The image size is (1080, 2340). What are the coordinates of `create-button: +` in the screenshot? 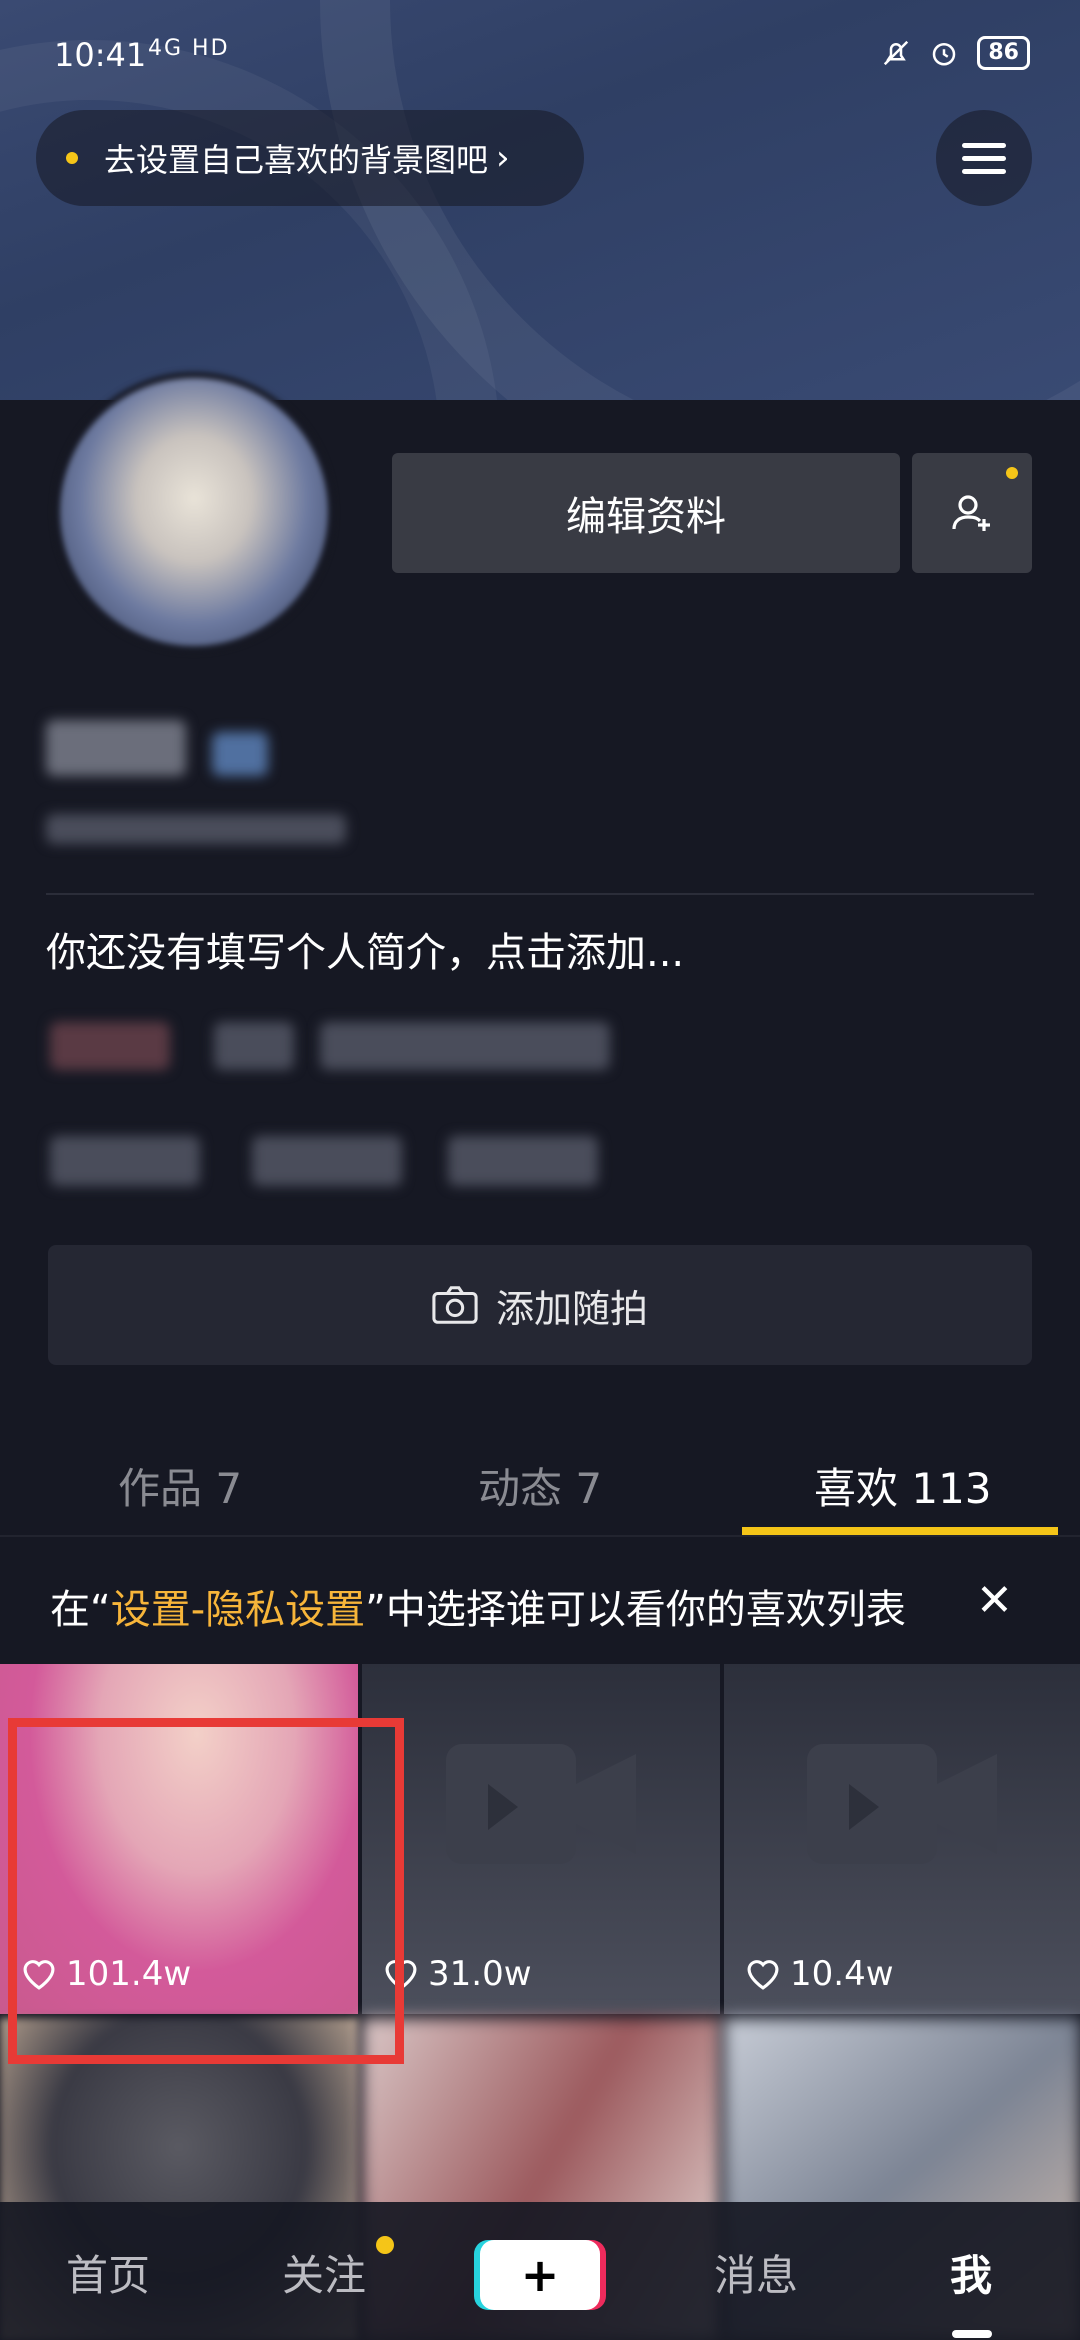 It's located at (540, 2275).